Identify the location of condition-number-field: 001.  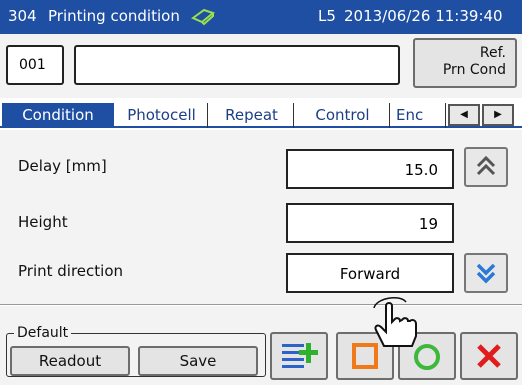
(35, 65).